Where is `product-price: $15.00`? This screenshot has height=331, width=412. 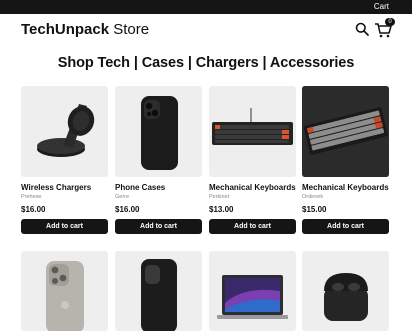
product-price: $15.00 is located at coordinates (314, 209).